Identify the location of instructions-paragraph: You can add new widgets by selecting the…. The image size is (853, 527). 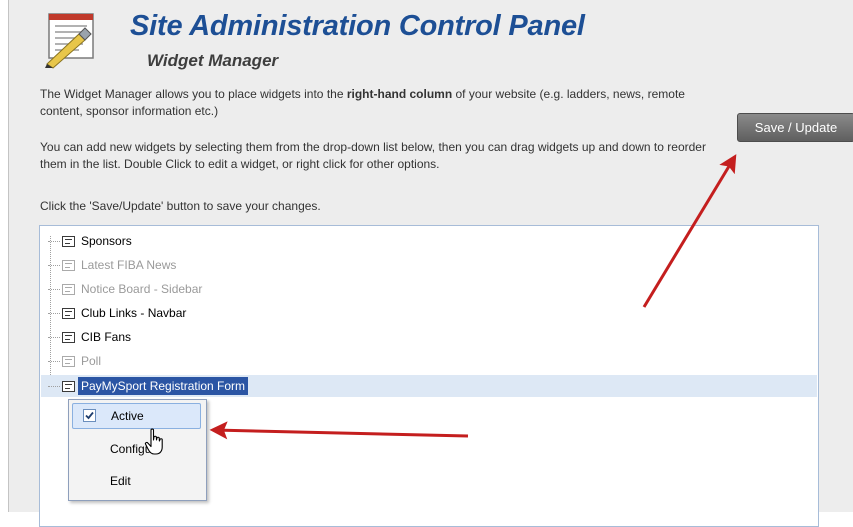
(373, 155).